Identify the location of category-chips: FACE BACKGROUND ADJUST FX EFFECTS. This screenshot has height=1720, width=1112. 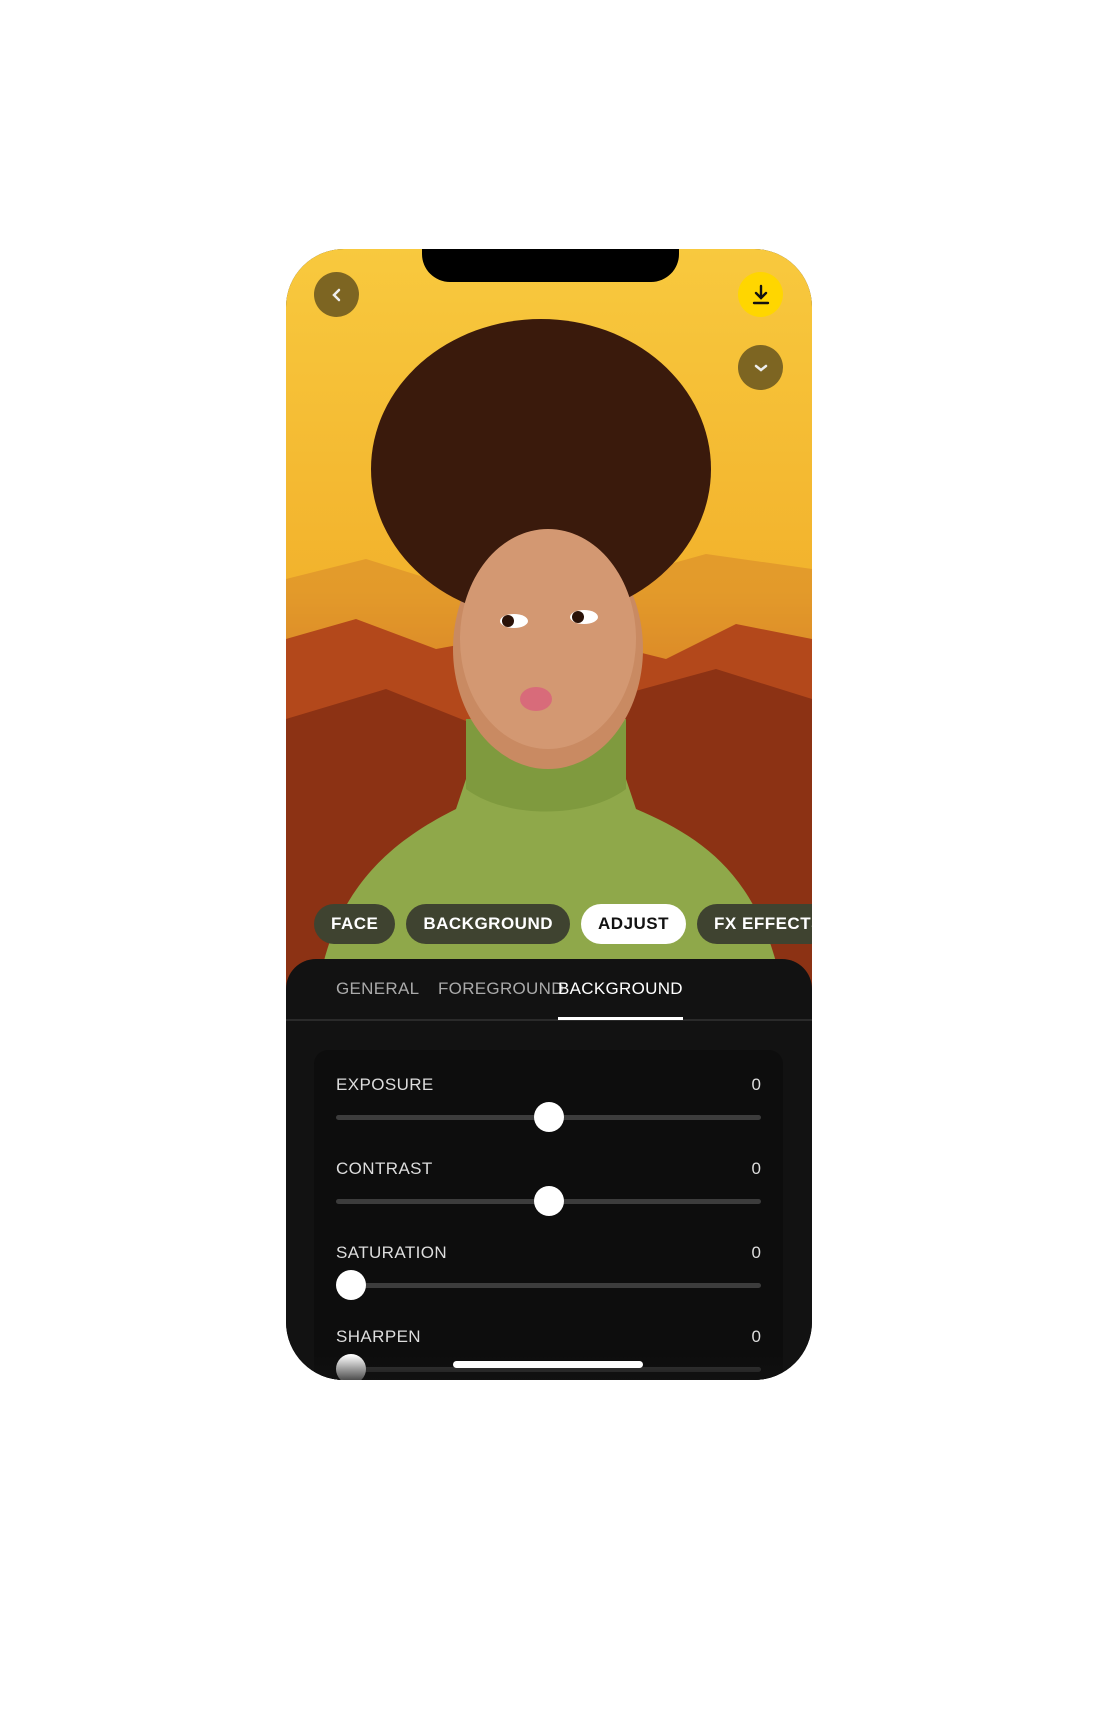
(563, 924).